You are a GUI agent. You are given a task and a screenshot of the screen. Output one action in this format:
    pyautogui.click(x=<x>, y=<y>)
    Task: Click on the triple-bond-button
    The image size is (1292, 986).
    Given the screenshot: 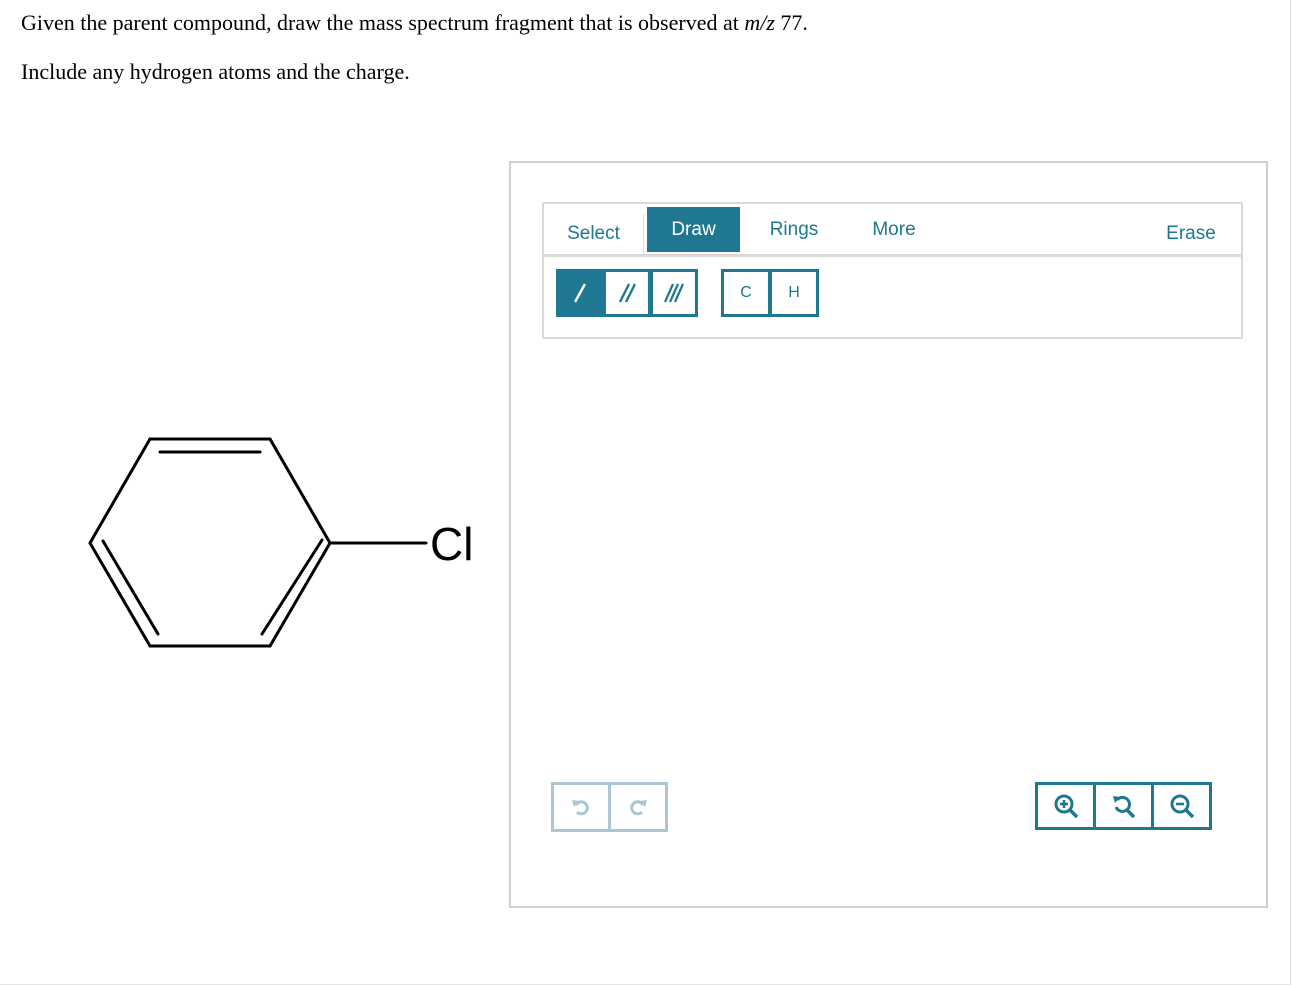 What is the action you would take?
    pyautogui.click(x=674, y=293)
    